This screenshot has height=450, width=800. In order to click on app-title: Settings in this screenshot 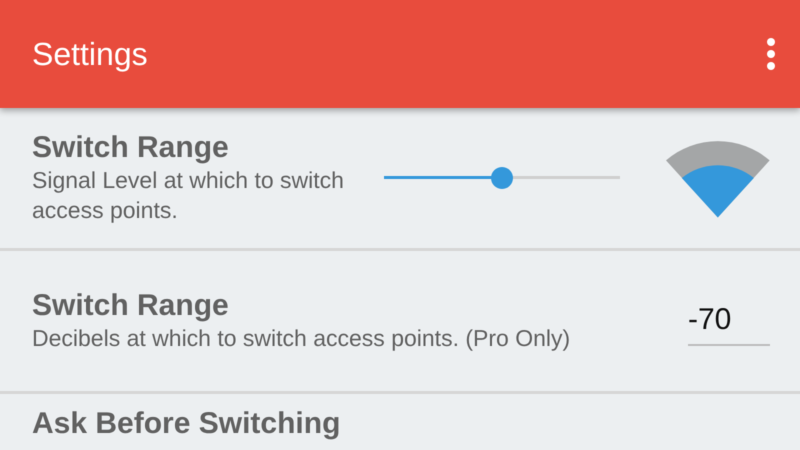, I will do `click(90, 54)`.